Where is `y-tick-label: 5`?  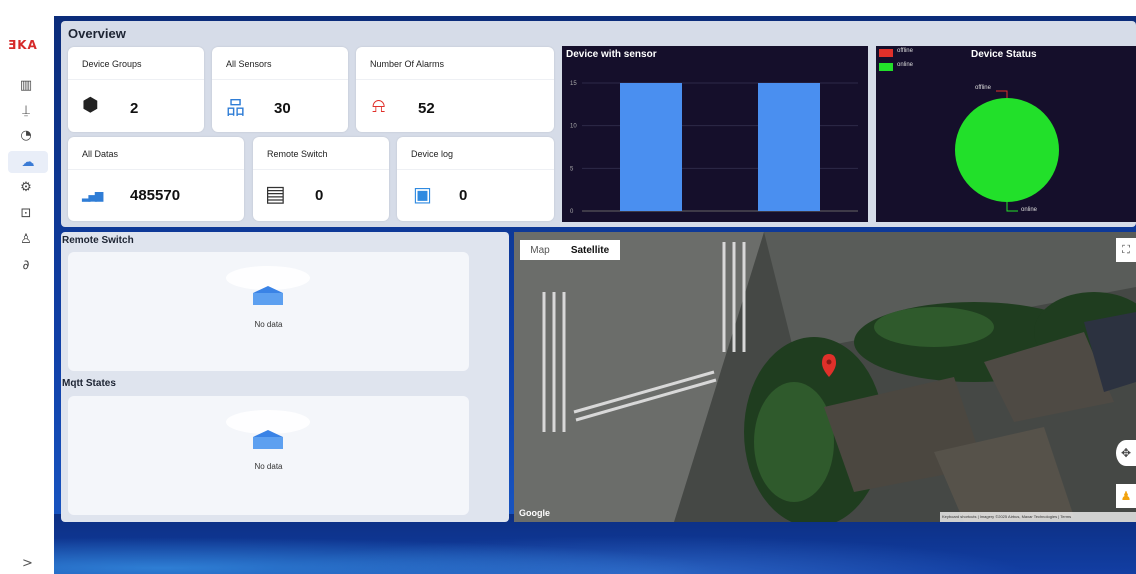 y-tick-label: 5 is located at coordinates (572, 169).